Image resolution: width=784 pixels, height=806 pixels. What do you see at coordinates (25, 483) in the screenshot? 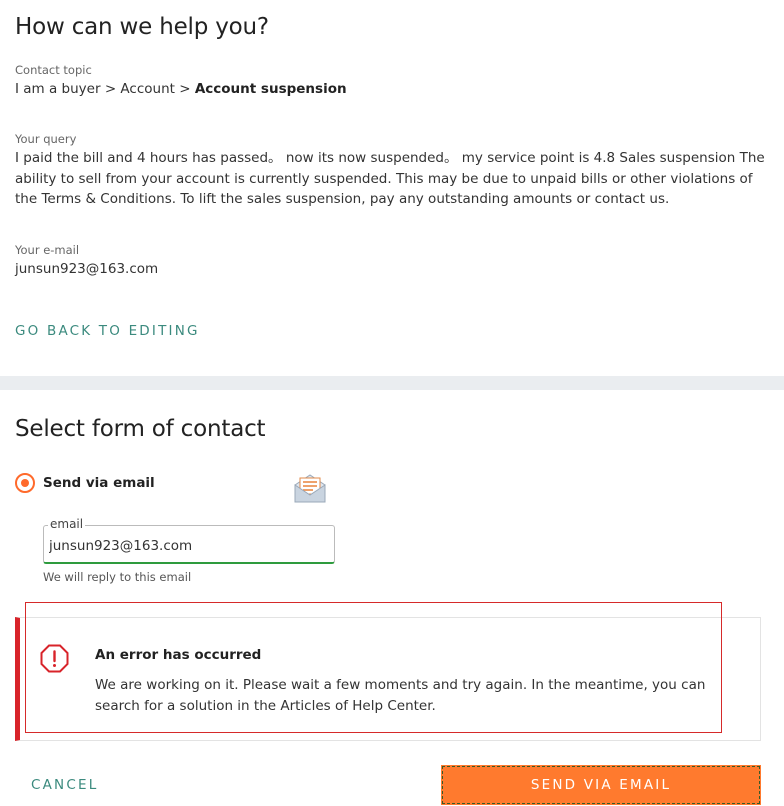
I see `send-via-email-radio` at bounding box center [25, 483].